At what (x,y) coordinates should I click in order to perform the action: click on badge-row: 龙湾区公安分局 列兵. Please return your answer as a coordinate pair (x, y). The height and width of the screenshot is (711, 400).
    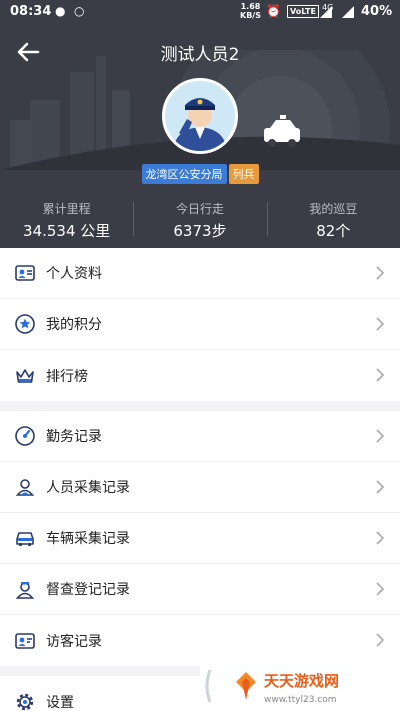
    Looking at the image, I should click on (200, 174).